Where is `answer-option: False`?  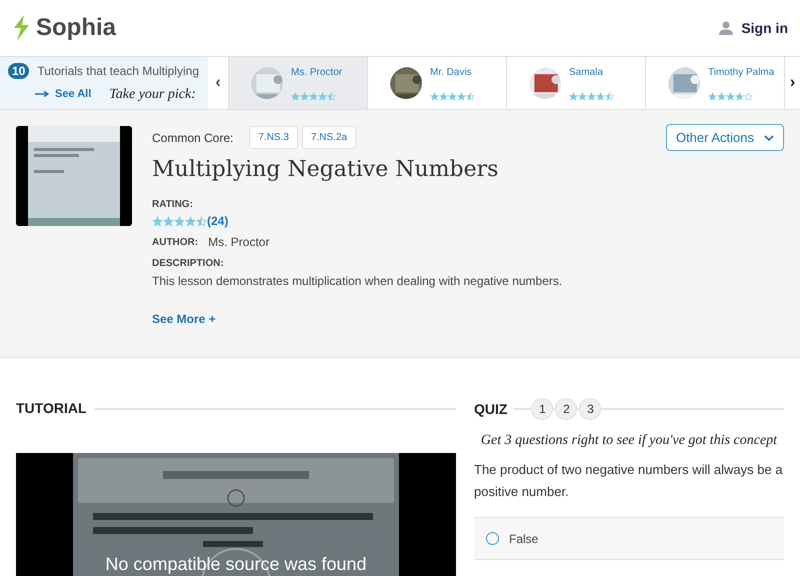
answer-option: False is located at coordinates (629, 539).